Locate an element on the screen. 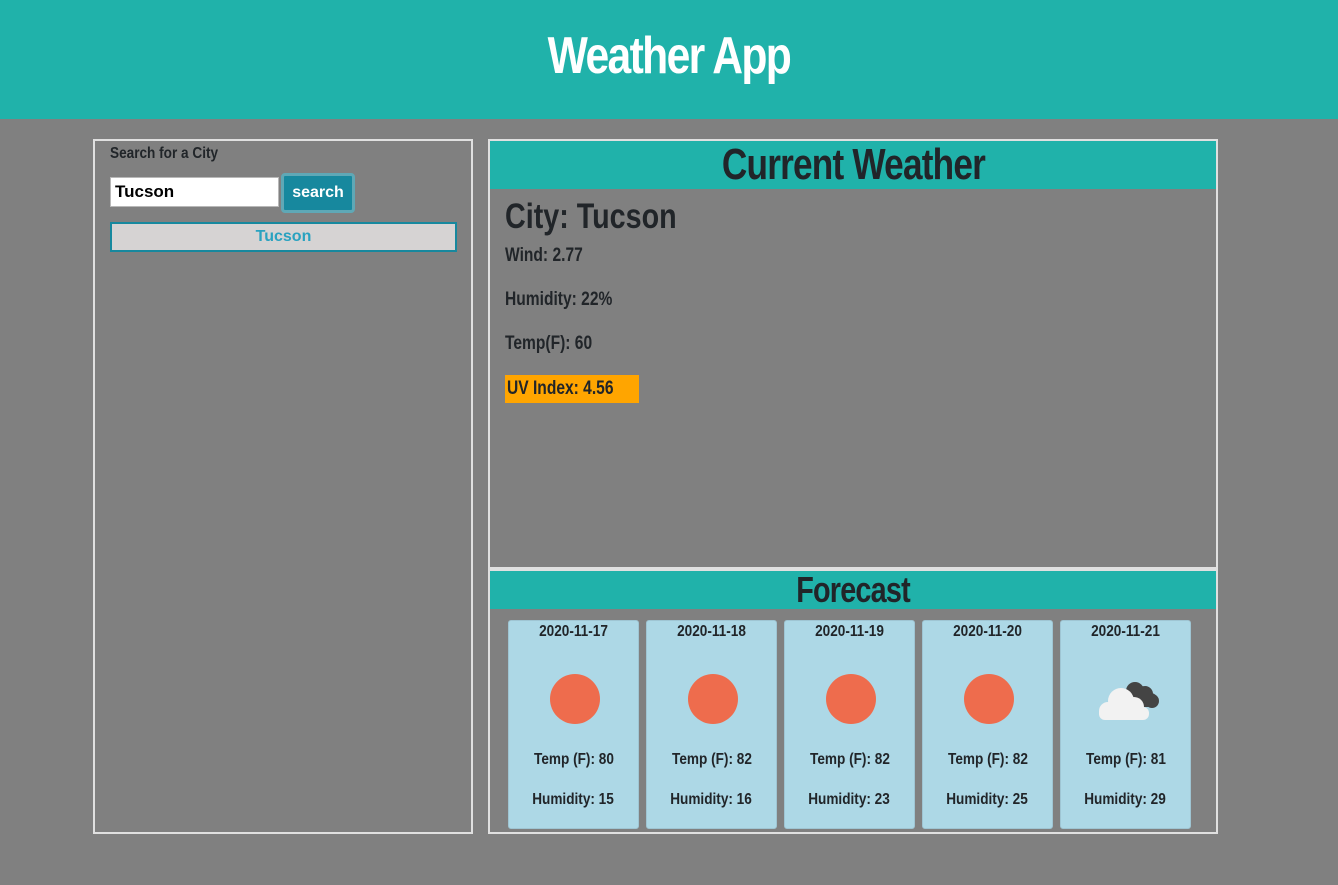 The width and height of the screenshot is (1338, 885). search-button: search is located at coordinates (318, 193).